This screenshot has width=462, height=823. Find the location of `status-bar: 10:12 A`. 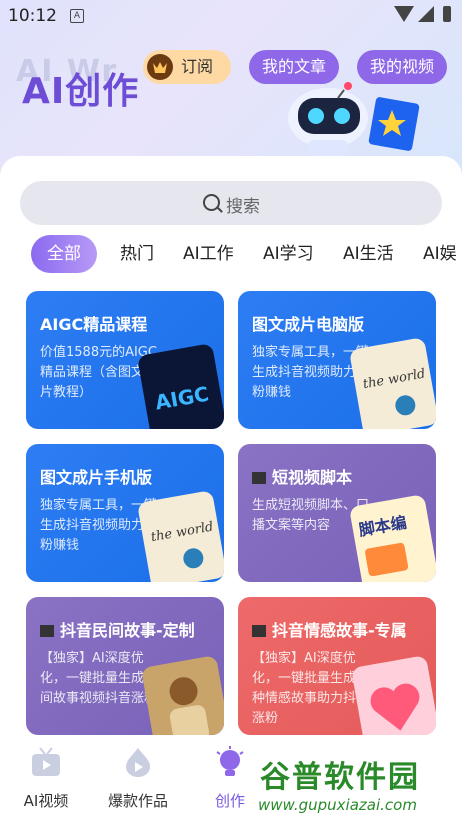

status-bar: 10:12 A is located at coordinates (231, 16).